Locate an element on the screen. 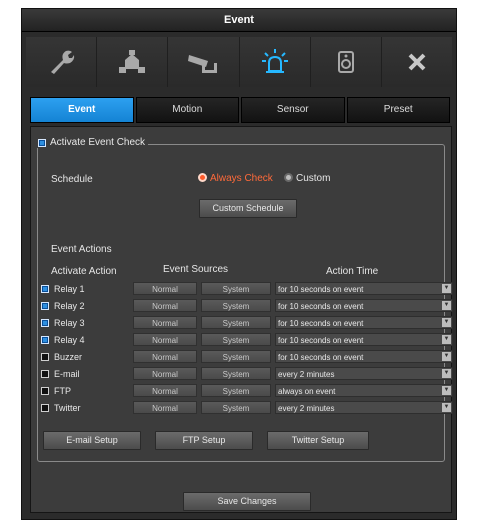 This screenshot has height=522, width=477. window-title: Event is located at coordinates (239, 20).